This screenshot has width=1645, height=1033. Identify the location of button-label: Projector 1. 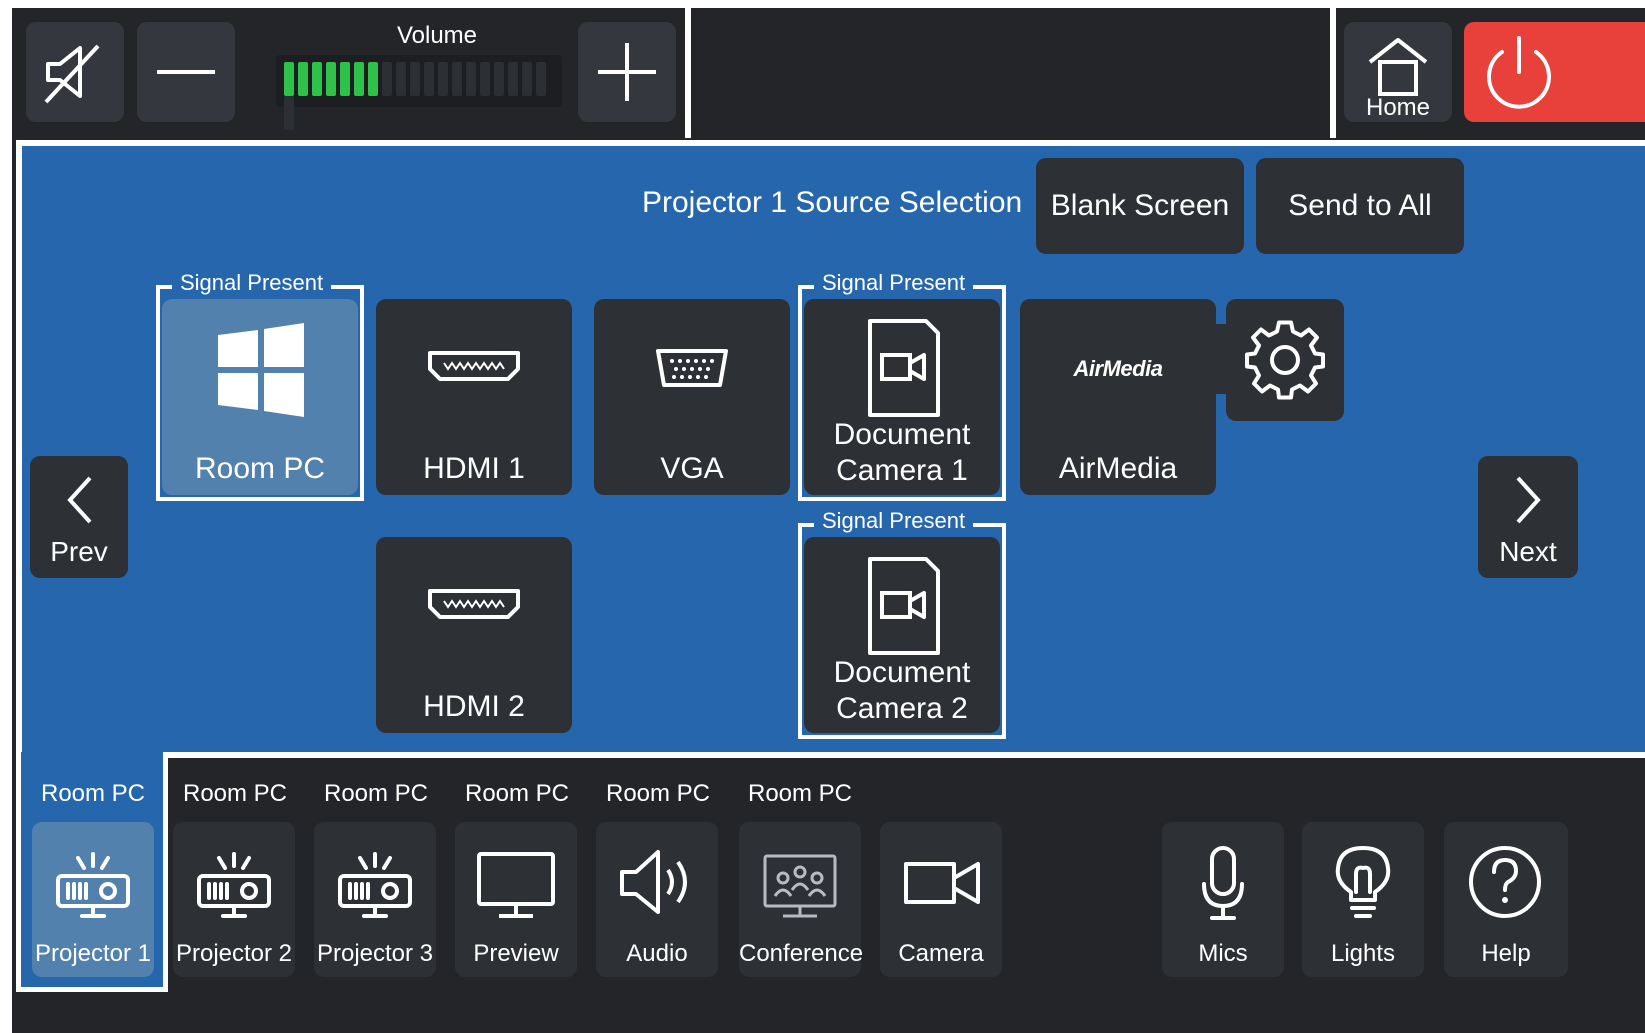
(93, 953).